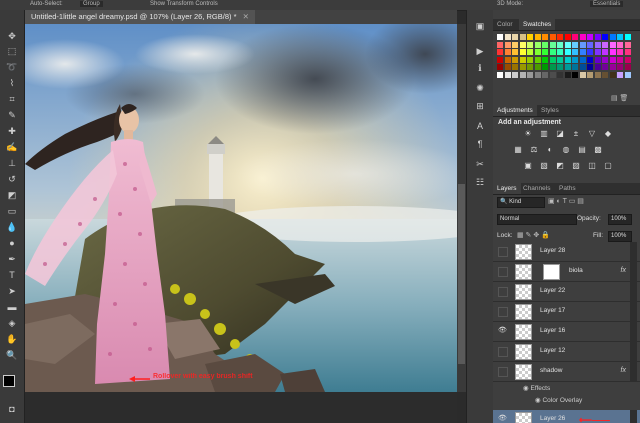 The height and width of the screenshot is (423, 640). Describe the element at coordinates (566, 352) in the screenshot. I see `layer-row: Layer 12` at that location.